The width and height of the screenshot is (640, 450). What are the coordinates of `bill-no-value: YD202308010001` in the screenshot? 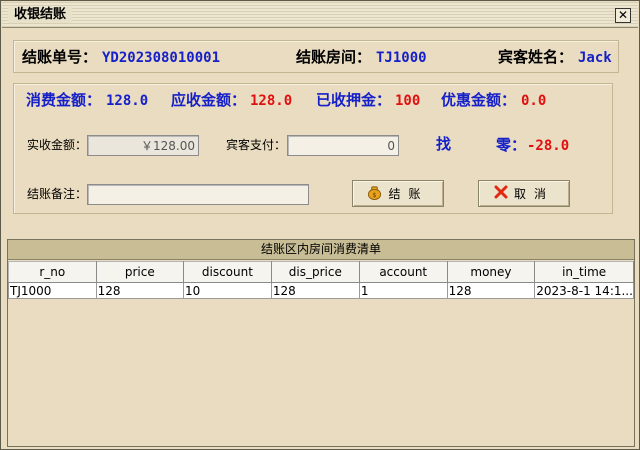 It's located at (161, 58).